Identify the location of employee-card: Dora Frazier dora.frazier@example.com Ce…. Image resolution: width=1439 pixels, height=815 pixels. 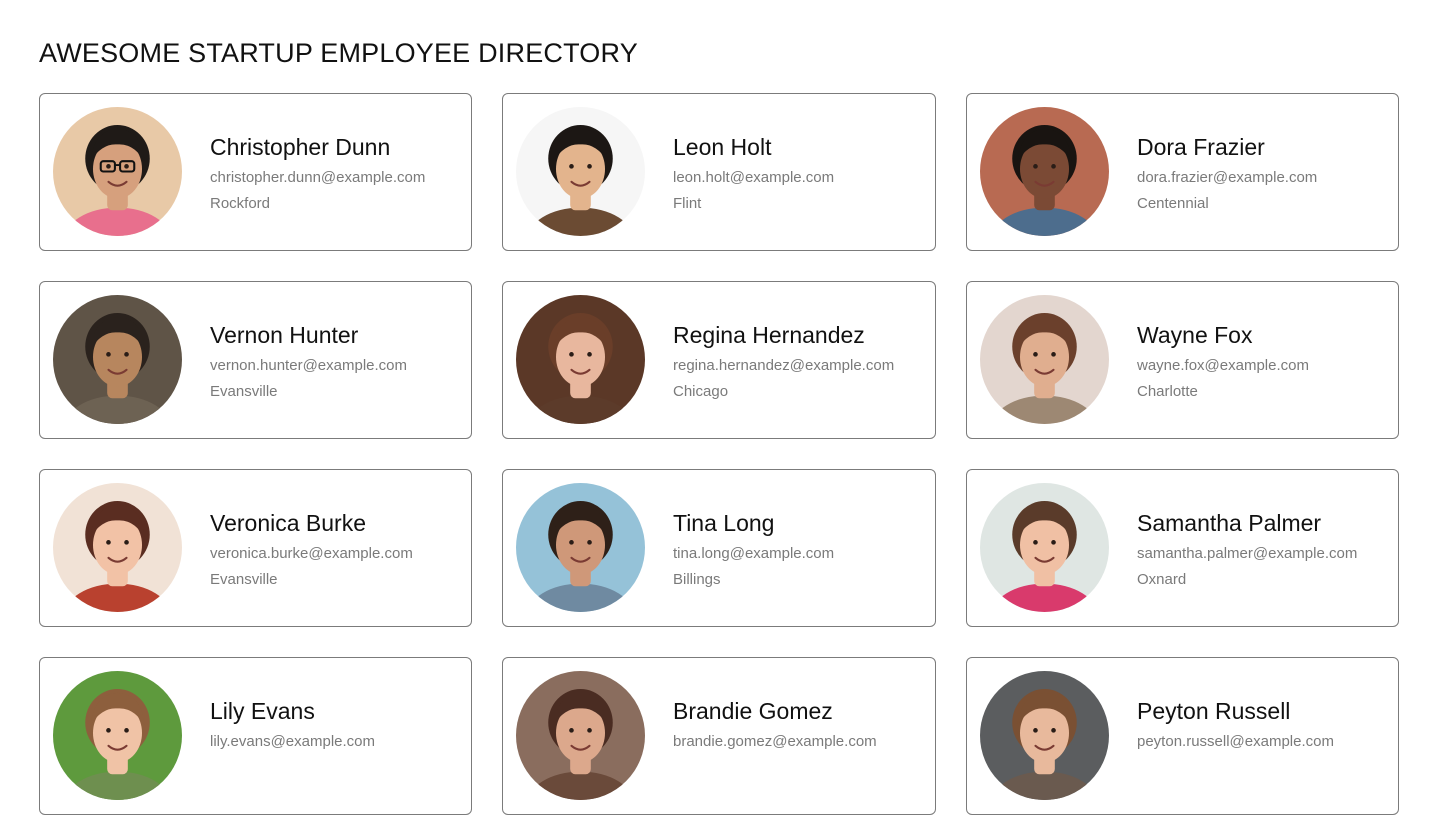
(1182, 172).